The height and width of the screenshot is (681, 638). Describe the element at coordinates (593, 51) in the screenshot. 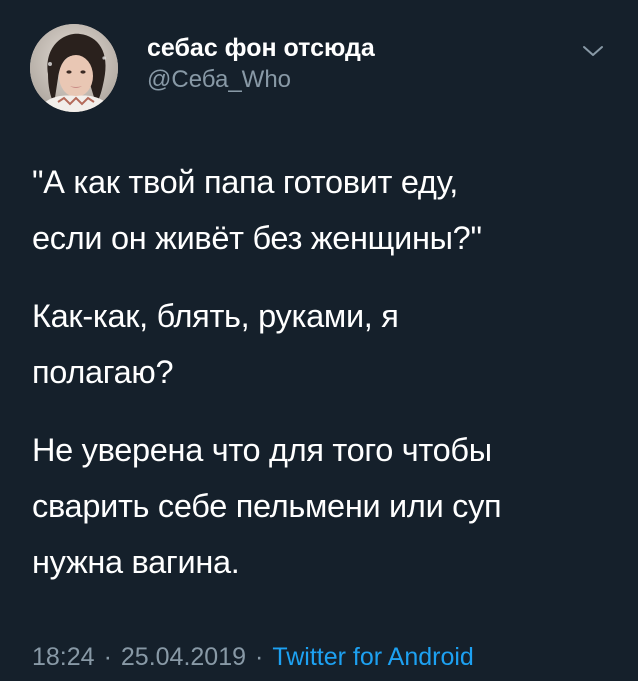

I see `chevron-down-icon` at that location.